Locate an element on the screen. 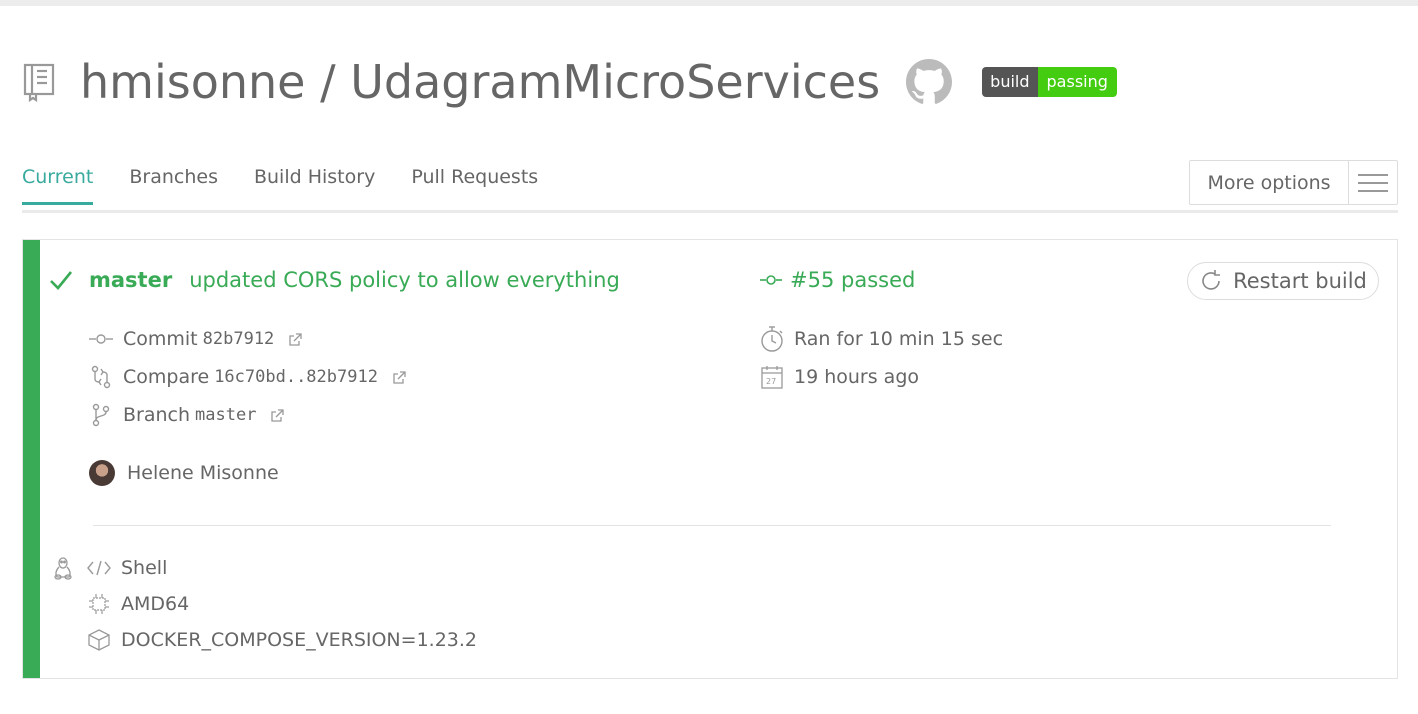 The image size is (1418, 714). hamburger-icon is located at coordinates (1373, 182).